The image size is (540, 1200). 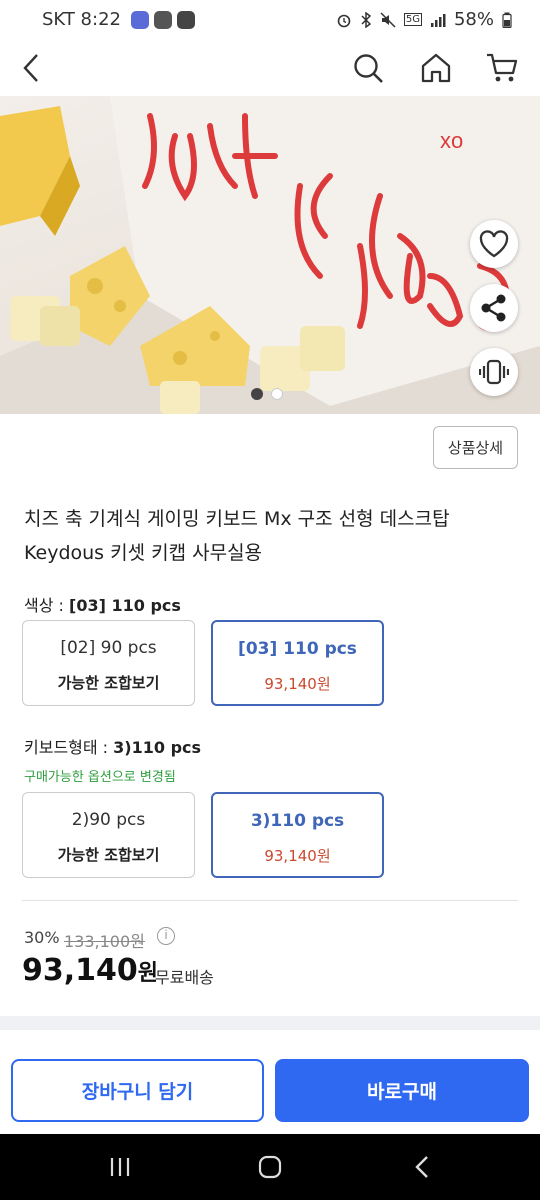 What do you see at coordinates (270, 1023) in the screenshot?
I see `section-gap` at bounding box center [270, 1023].